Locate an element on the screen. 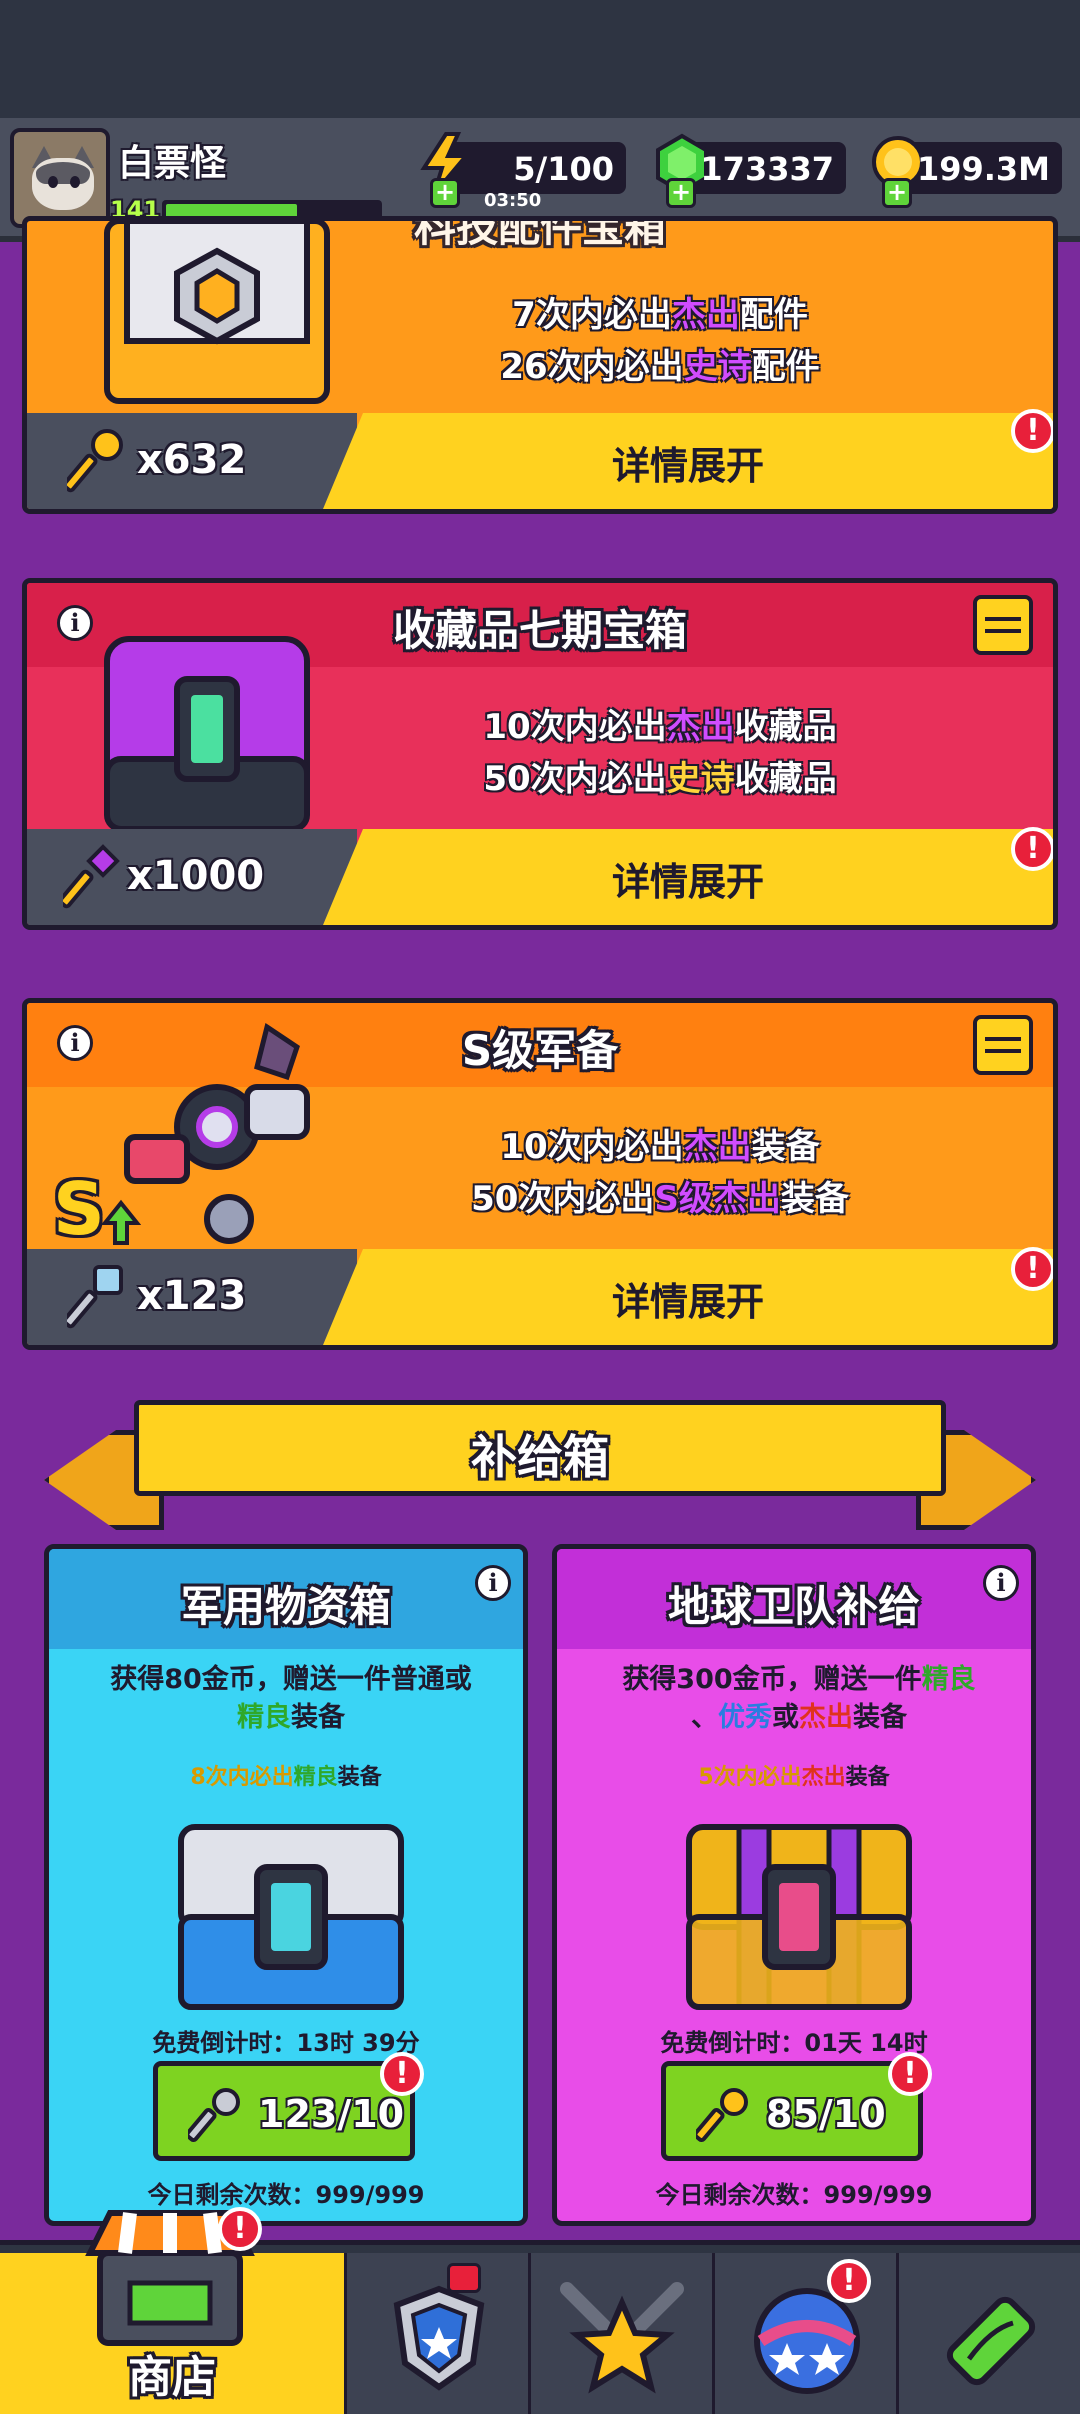 This screenshot has width=1080, height=2414. open-with-key-button: 123/10 ! is located at coordinates (288, 2106).